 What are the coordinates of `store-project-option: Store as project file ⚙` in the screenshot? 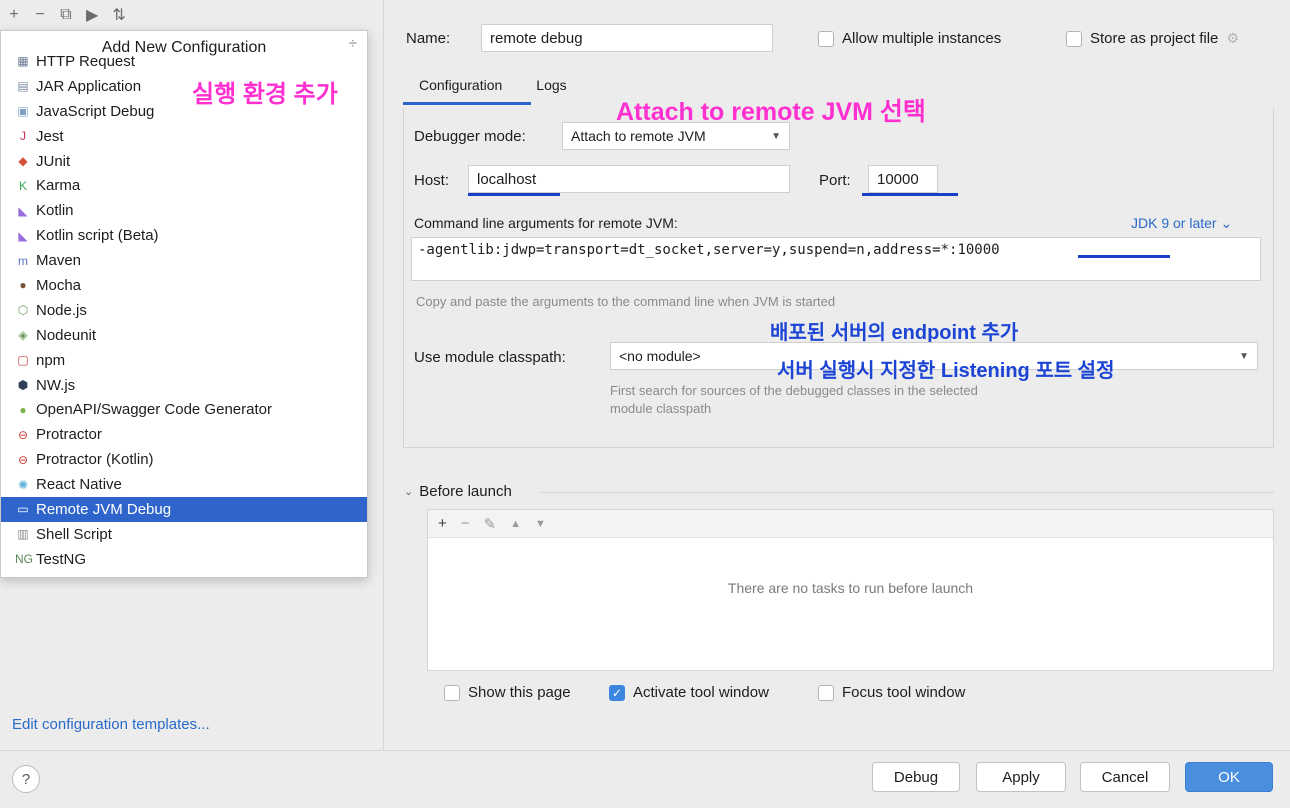 It's located at (1152, 38).